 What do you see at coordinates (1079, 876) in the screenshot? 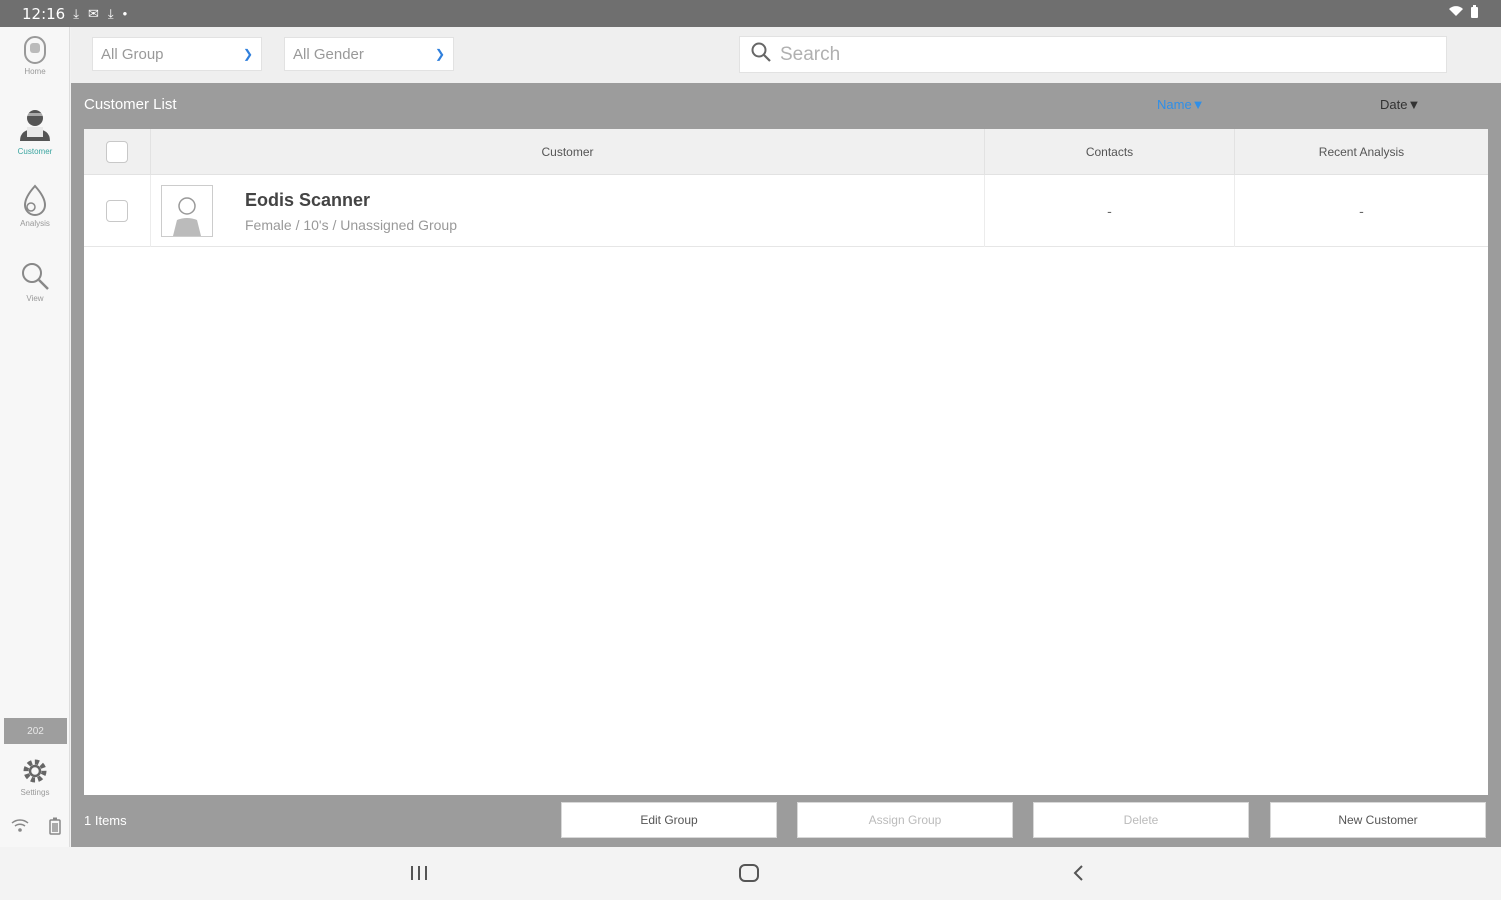
I see `back-icon` at bounding box center [1079, 876].